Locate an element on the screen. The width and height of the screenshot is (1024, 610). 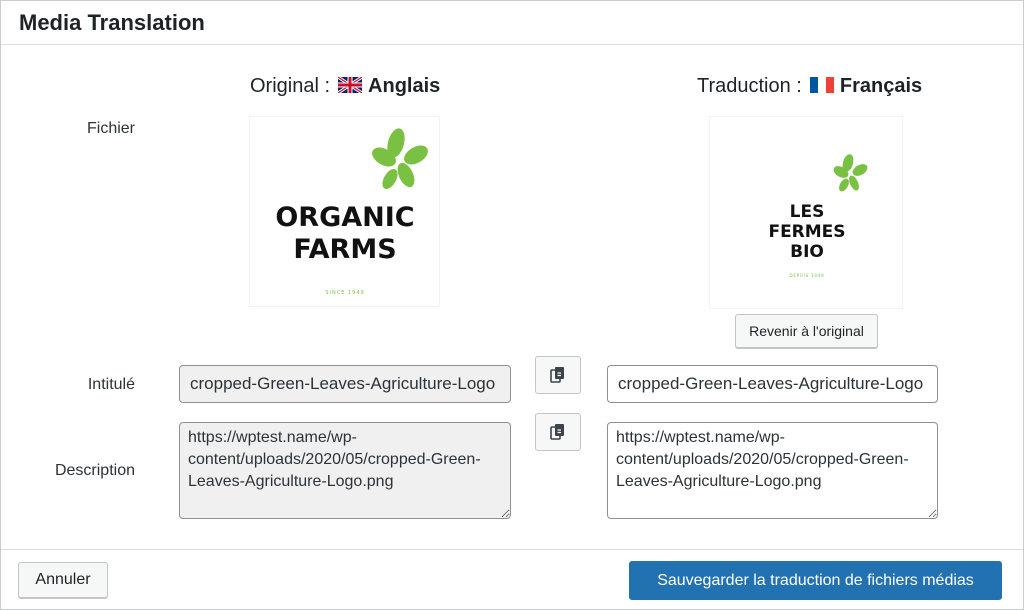
logo-line-2: FERMES is located at coordinates (806, 232).